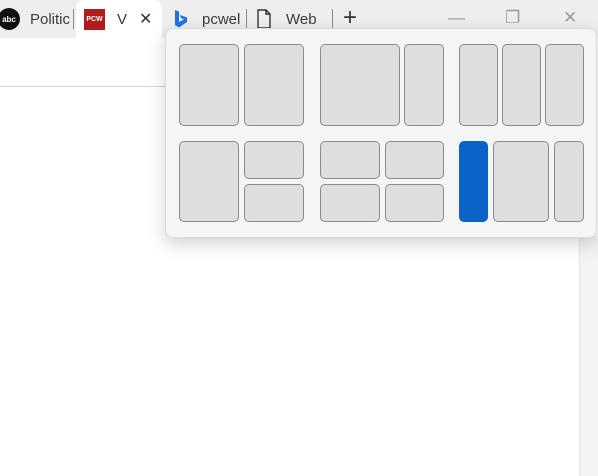 The height and width of the screenshot is (476, 598). What do you see at coordinates (478, 85) in the screenshot?
I see `snap-zone-layout3-left` at bounding box center [478, 85].